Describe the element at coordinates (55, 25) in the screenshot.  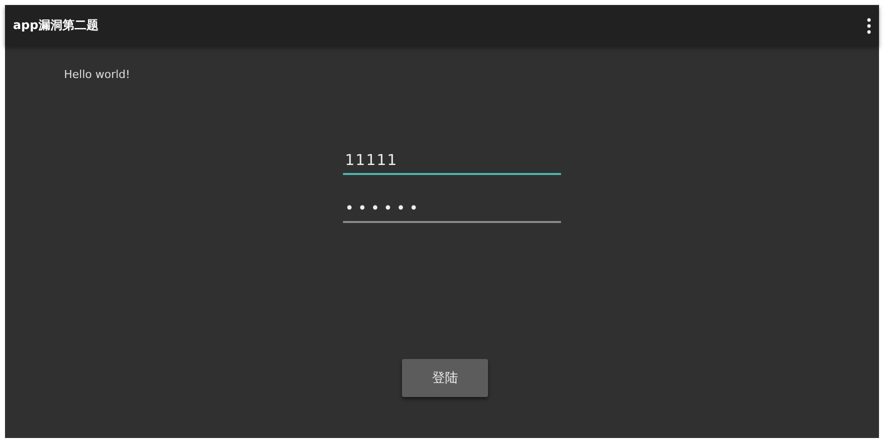
I see `app-title: app漏洞第二题` at that location.